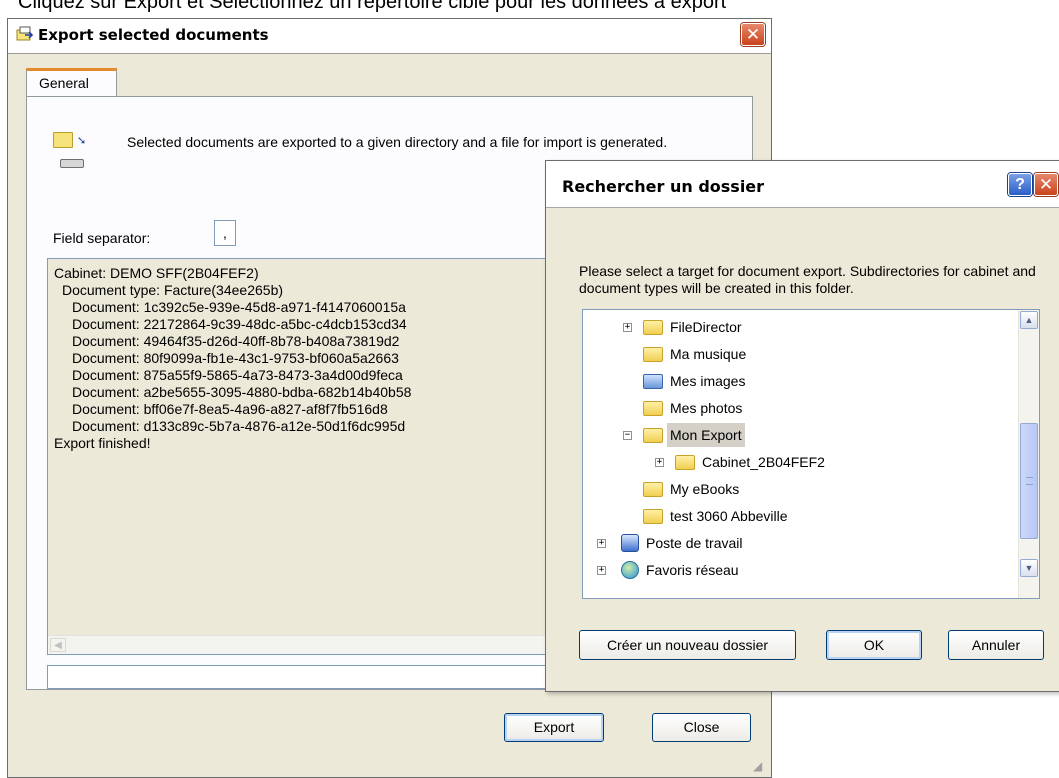 This screenshot has height=778, width=1059. Describe the element at coordinates (554, 727) in the screenshot. I see `export-button: Export` at that location.